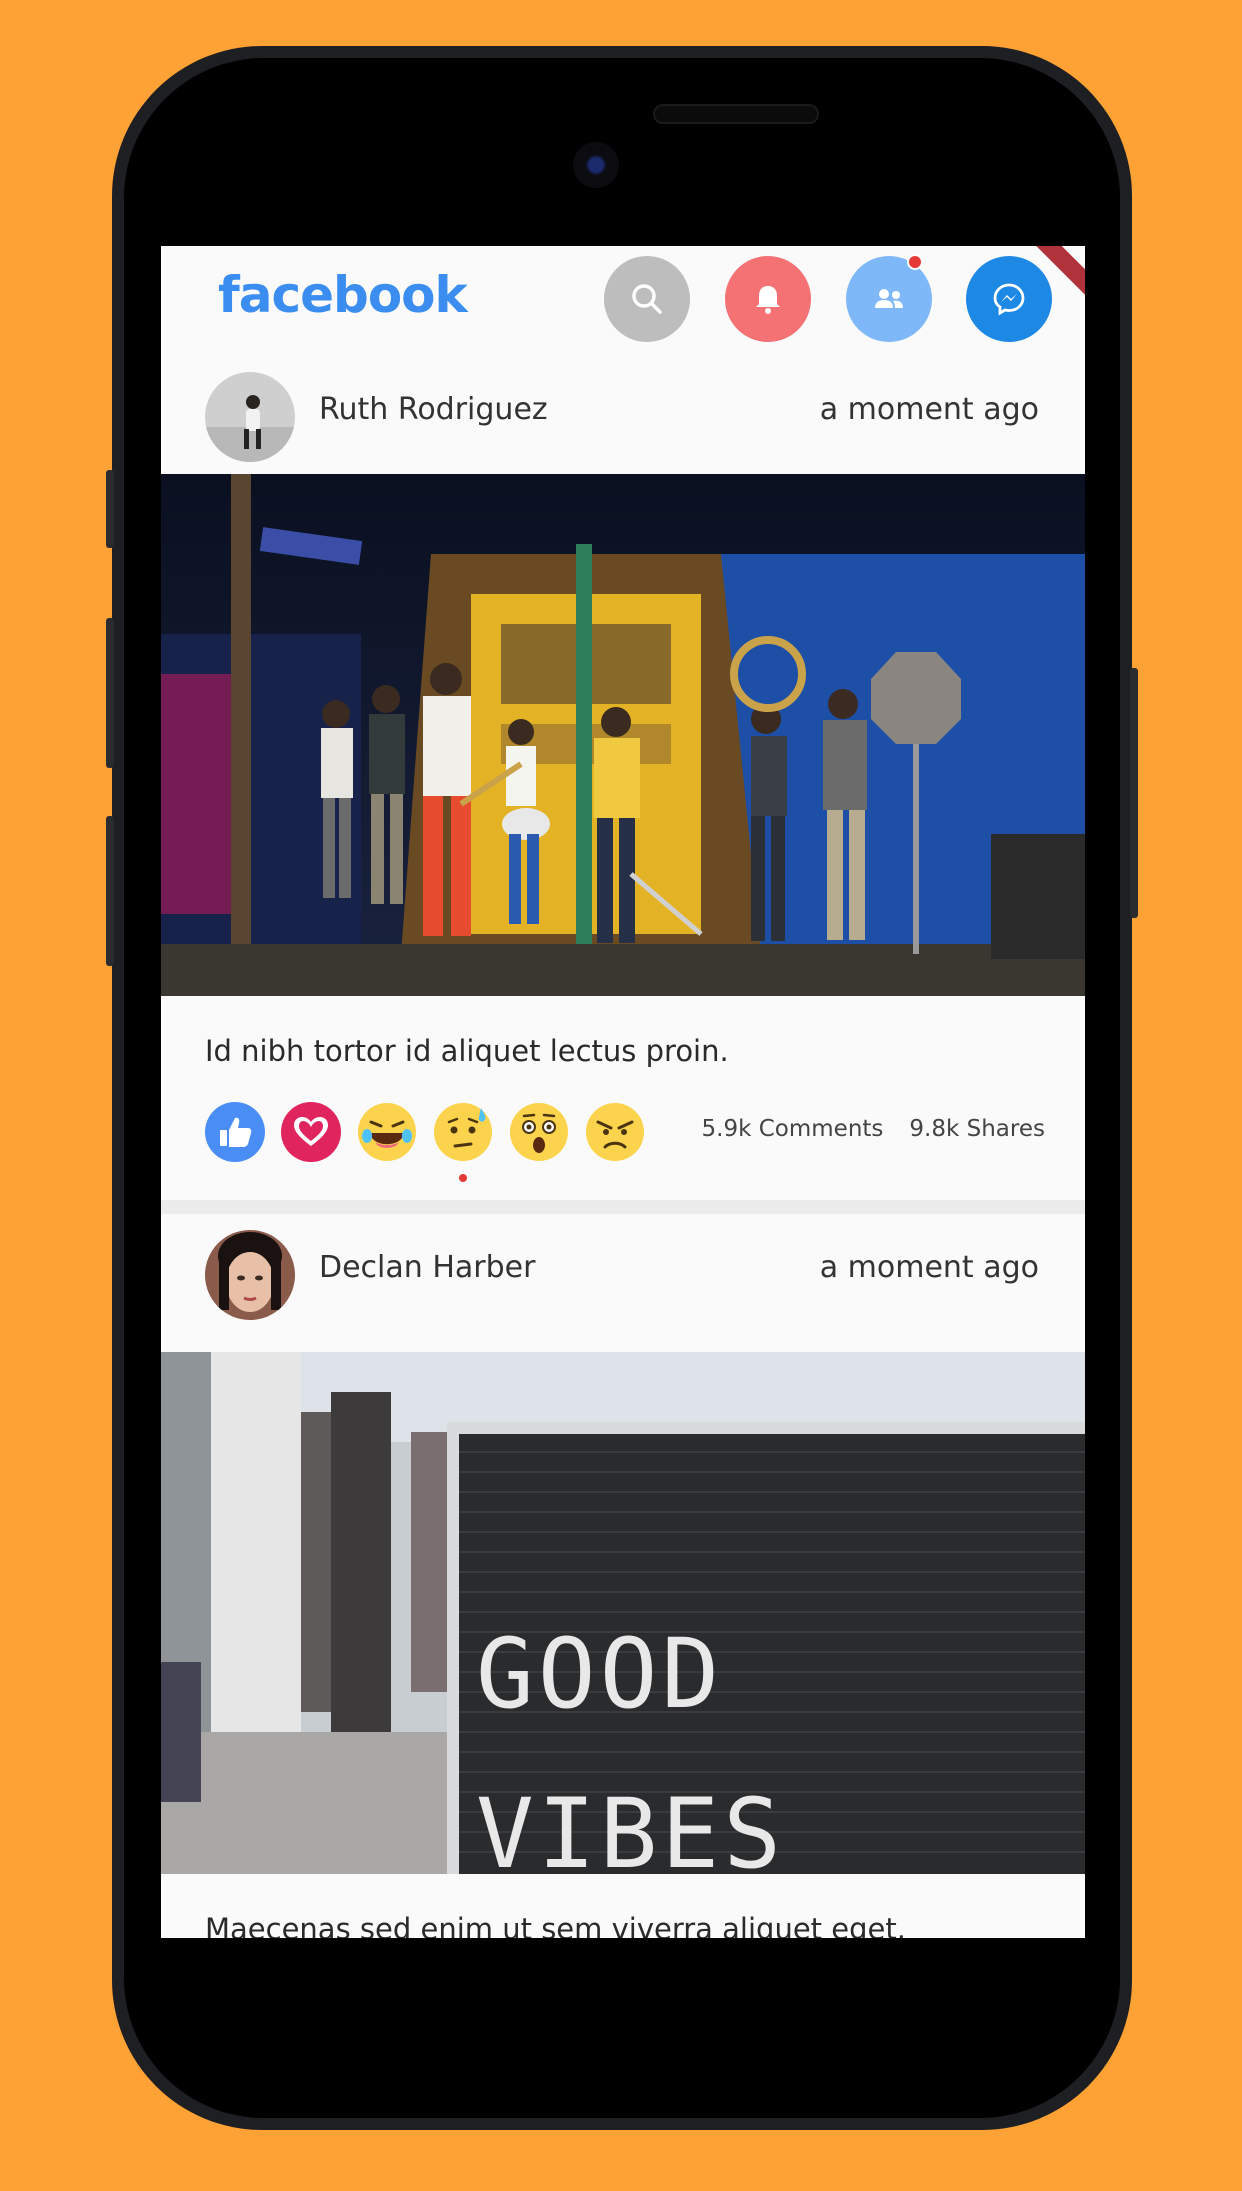 The height and width of the screenshot is (2191, 1242). I want to click on notification-badge, so click(915, 262).